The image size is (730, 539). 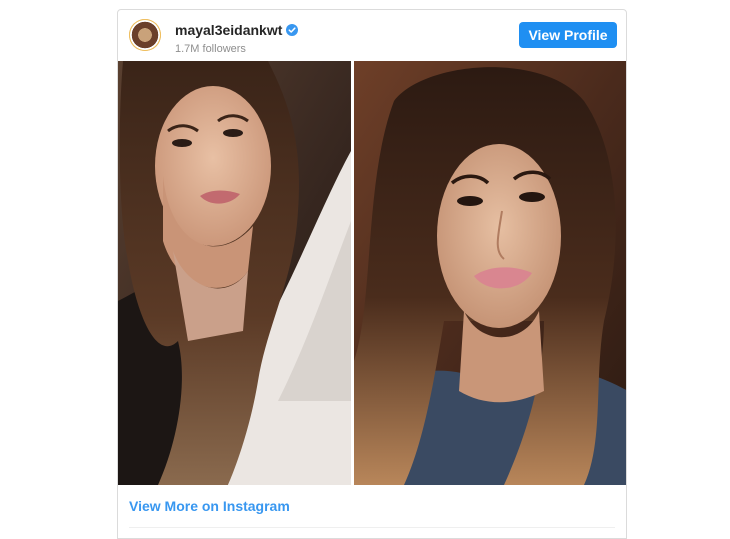 What do you see at coordinates (228, 30) in the screenshot?
I see `username: mayal3eidankwt` at bounding box center [228, 30].